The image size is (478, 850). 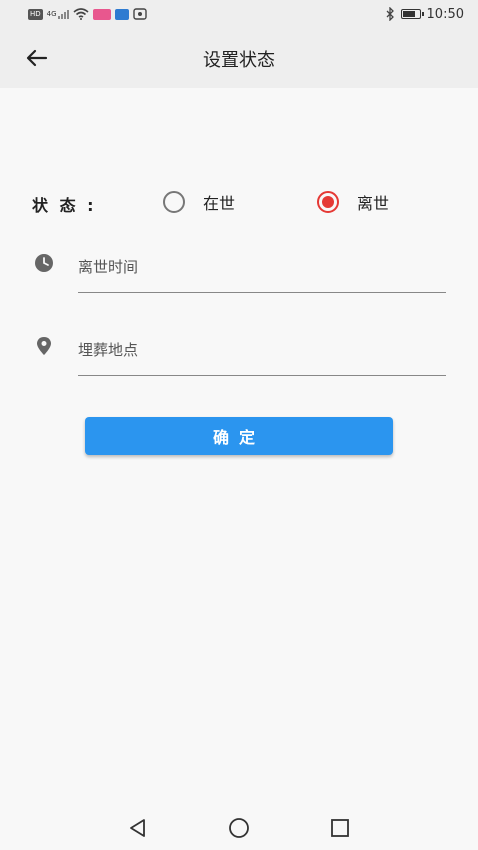 I want to click on status-icons-right: 10:50, so click(x=424, y=14).